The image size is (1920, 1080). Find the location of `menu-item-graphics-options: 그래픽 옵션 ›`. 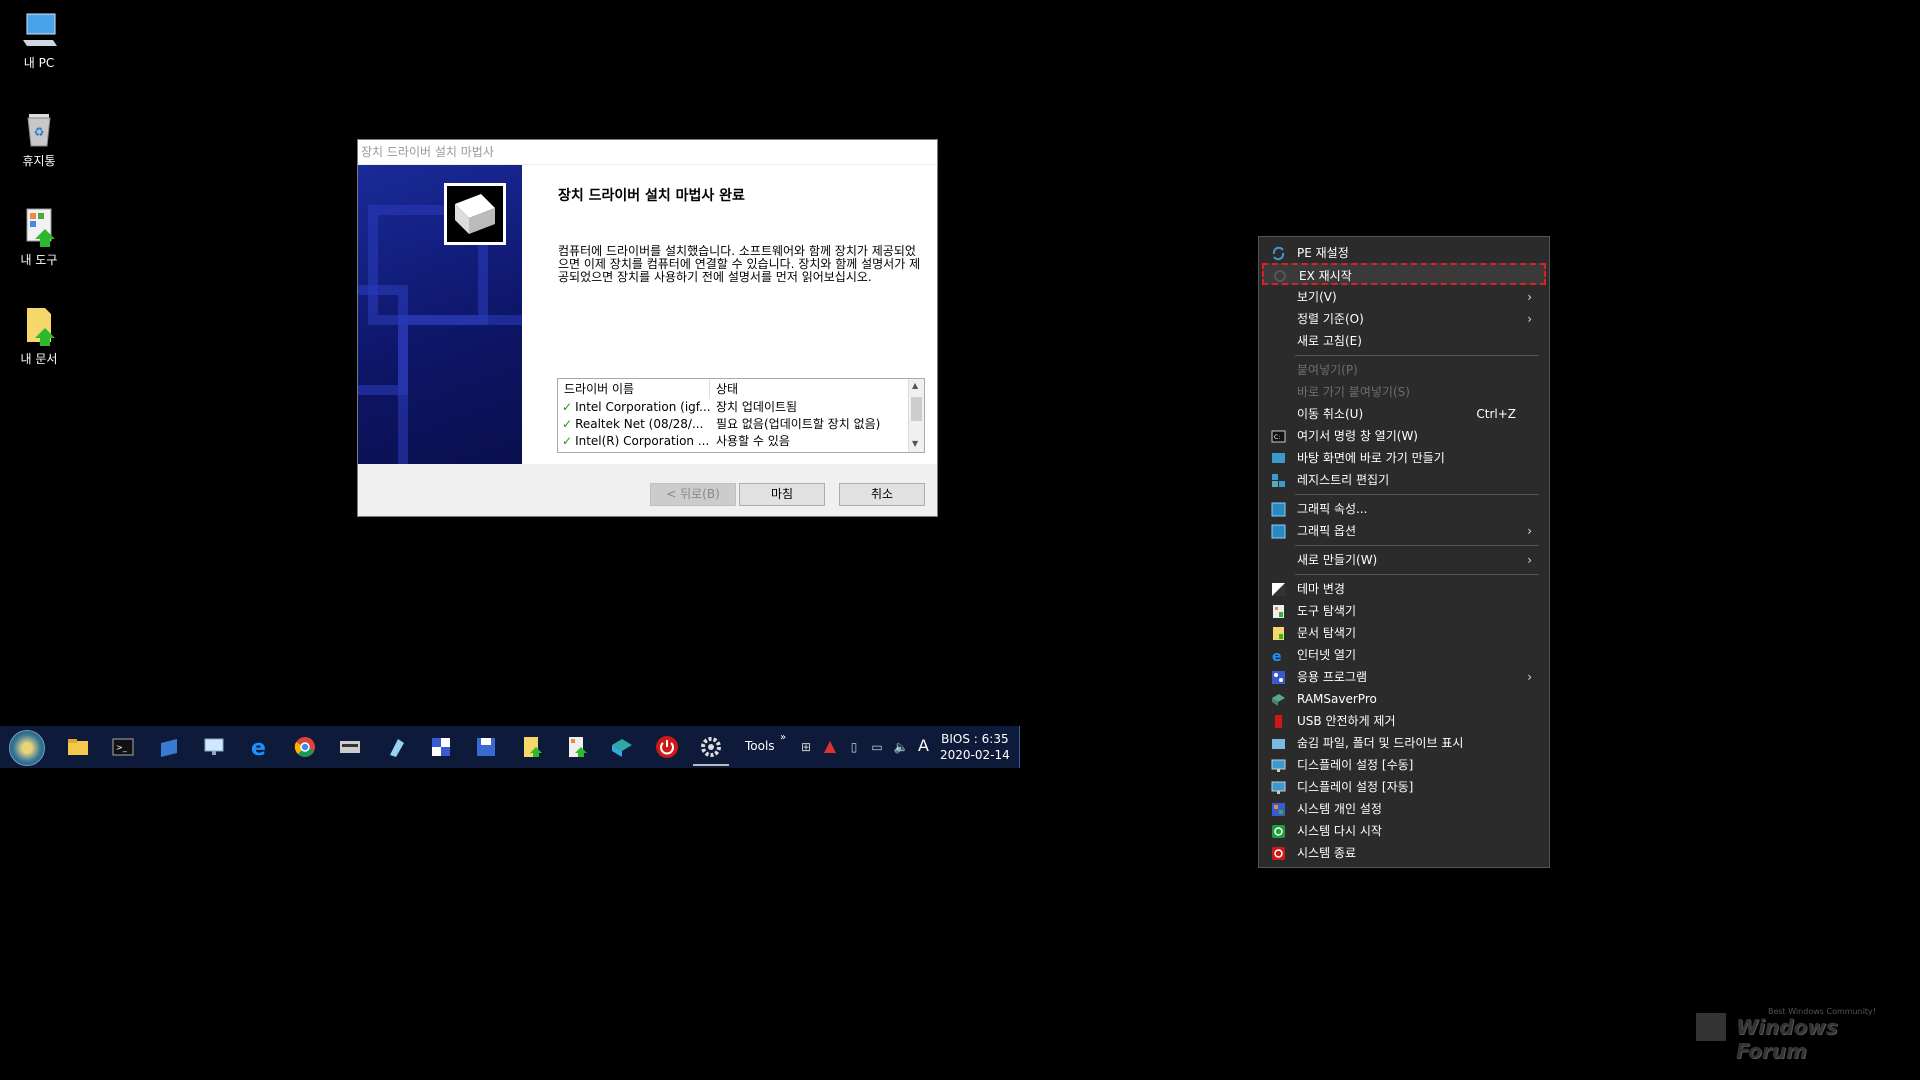

menu-item-graphics-options: 그래픽 옵션 › is located at coordinates (1404, 531).